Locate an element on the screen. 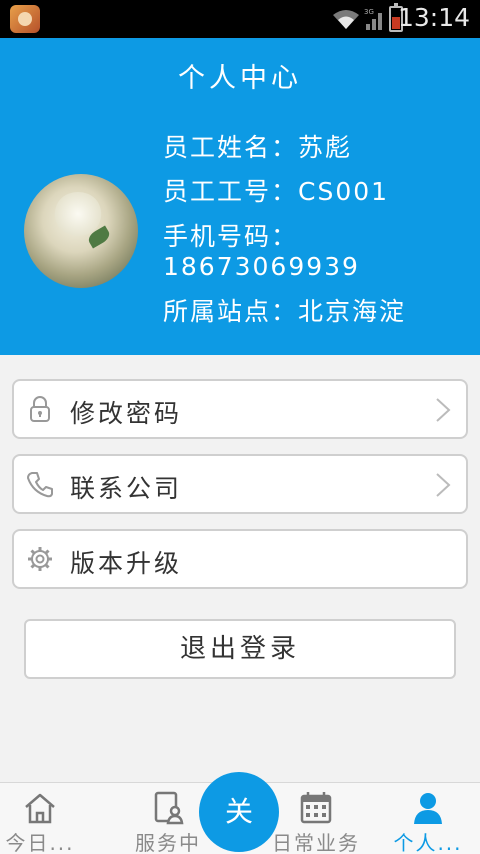  employee-id: 员工工号：CS001 is located at coordinates (276, 191).